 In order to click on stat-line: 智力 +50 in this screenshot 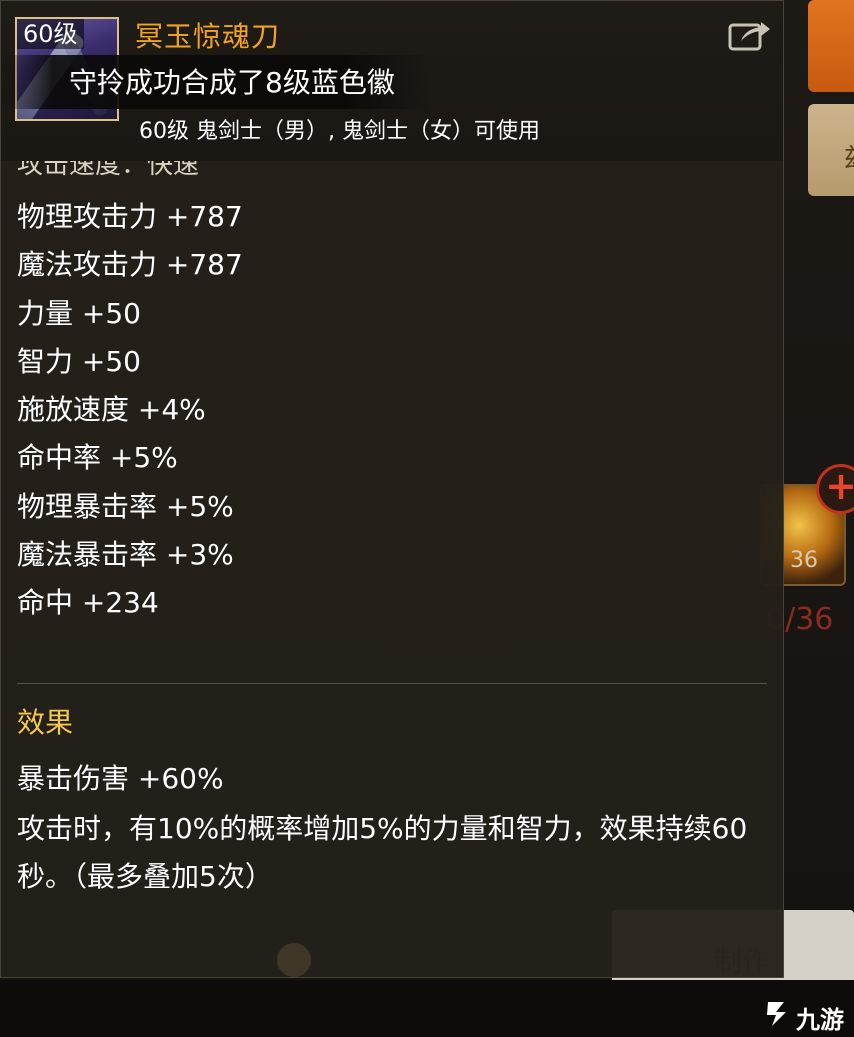, I will do `click(79, 361)`.